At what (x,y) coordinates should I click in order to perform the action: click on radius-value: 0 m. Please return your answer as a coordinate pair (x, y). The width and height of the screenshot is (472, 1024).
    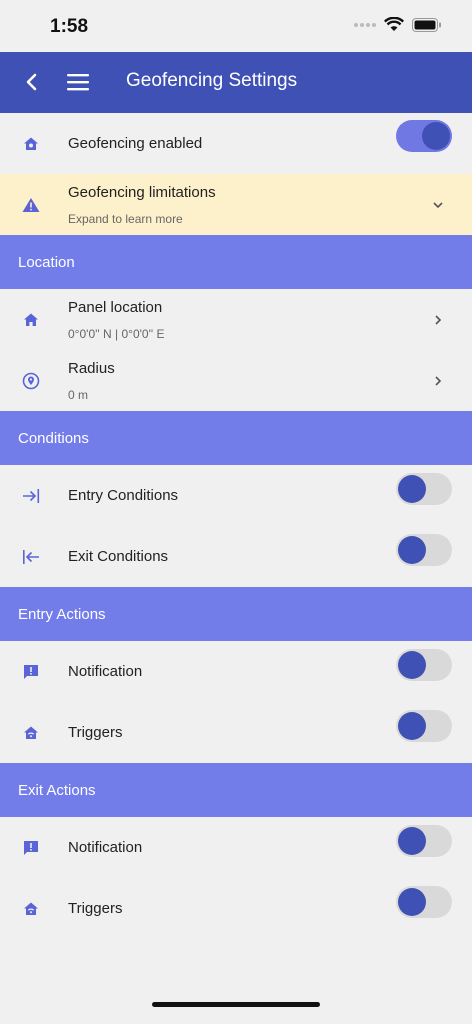
    Looking at the image, I should click on (78, 395).